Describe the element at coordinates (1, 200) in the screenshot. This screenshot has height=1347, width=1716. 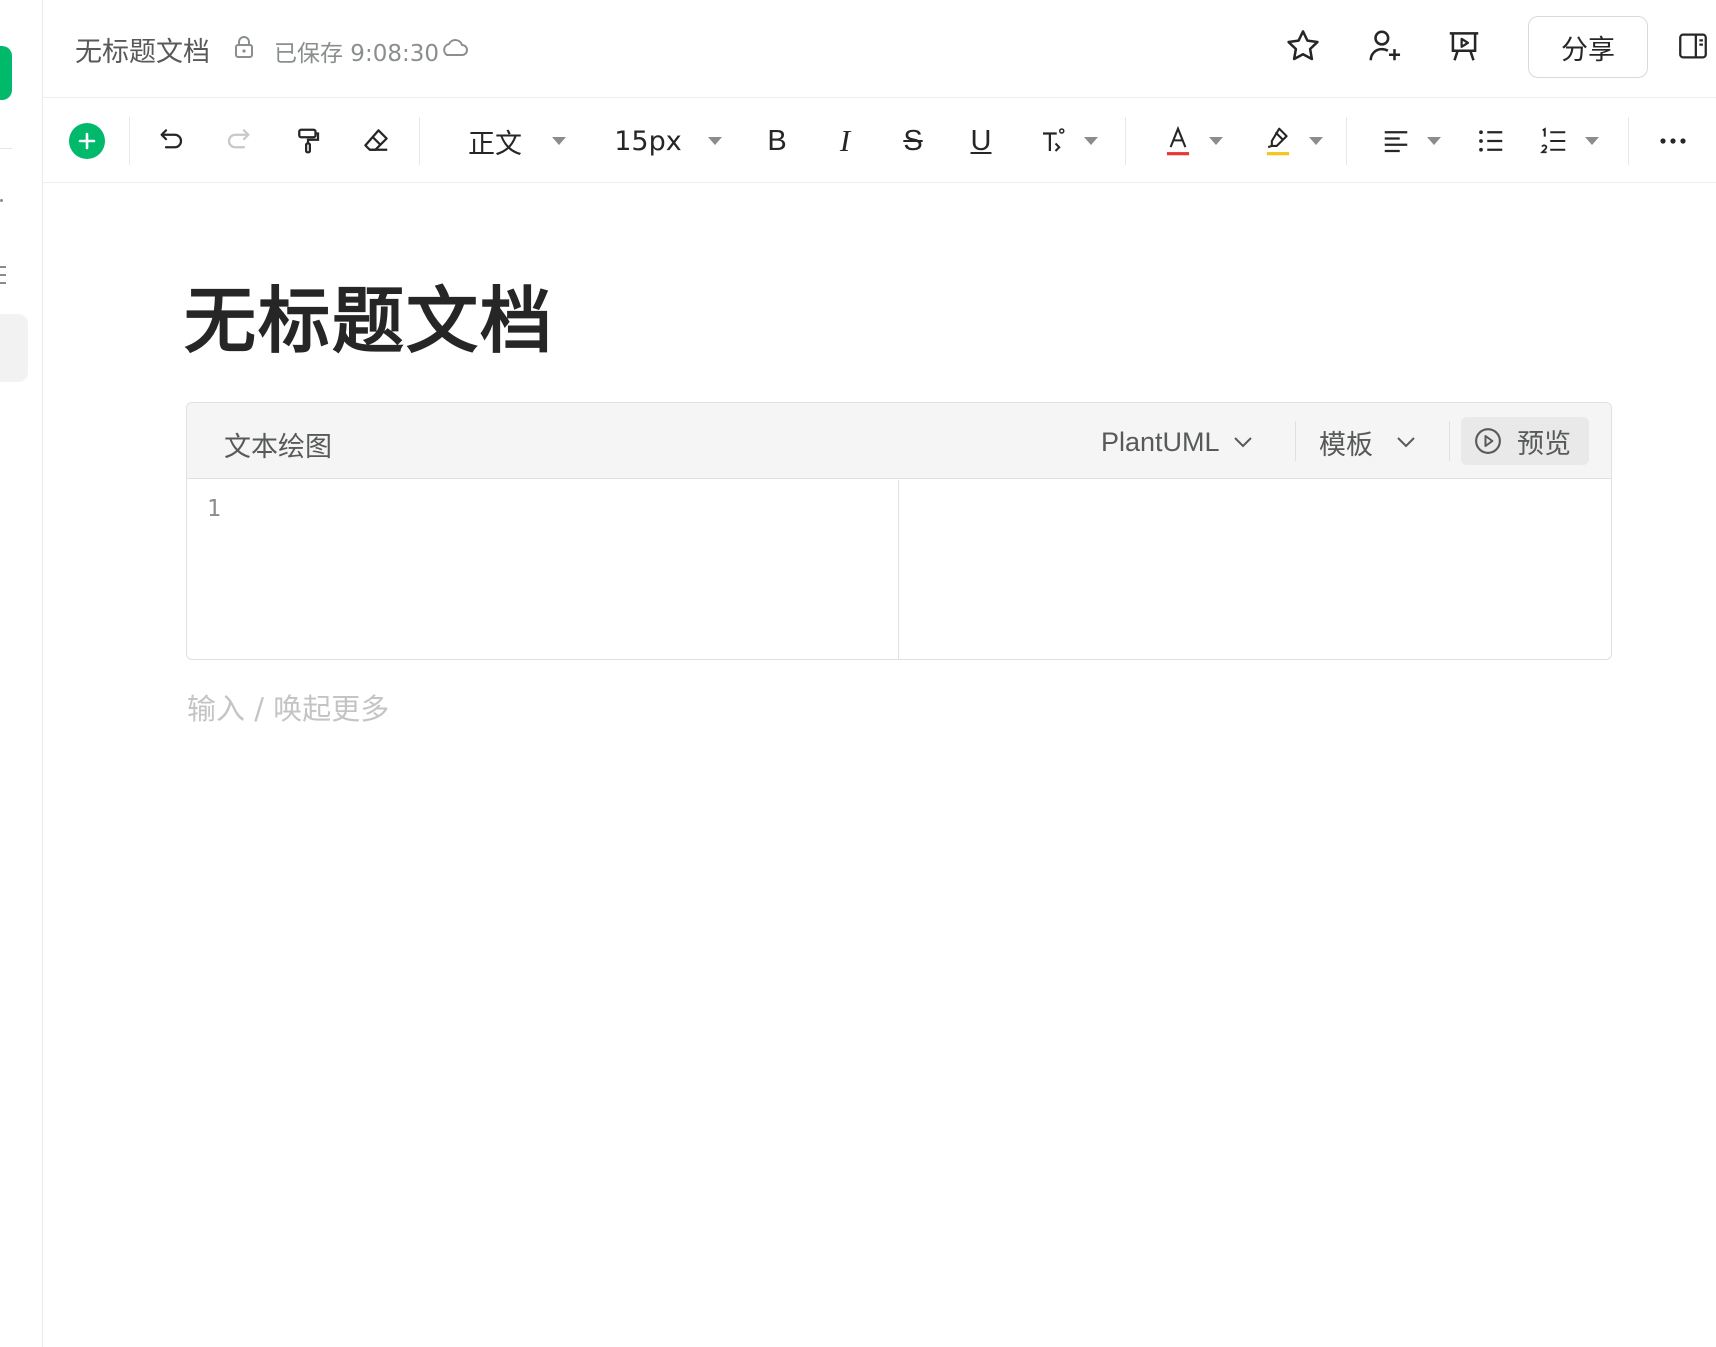
I see `sidebar-dot-icon` at that location.